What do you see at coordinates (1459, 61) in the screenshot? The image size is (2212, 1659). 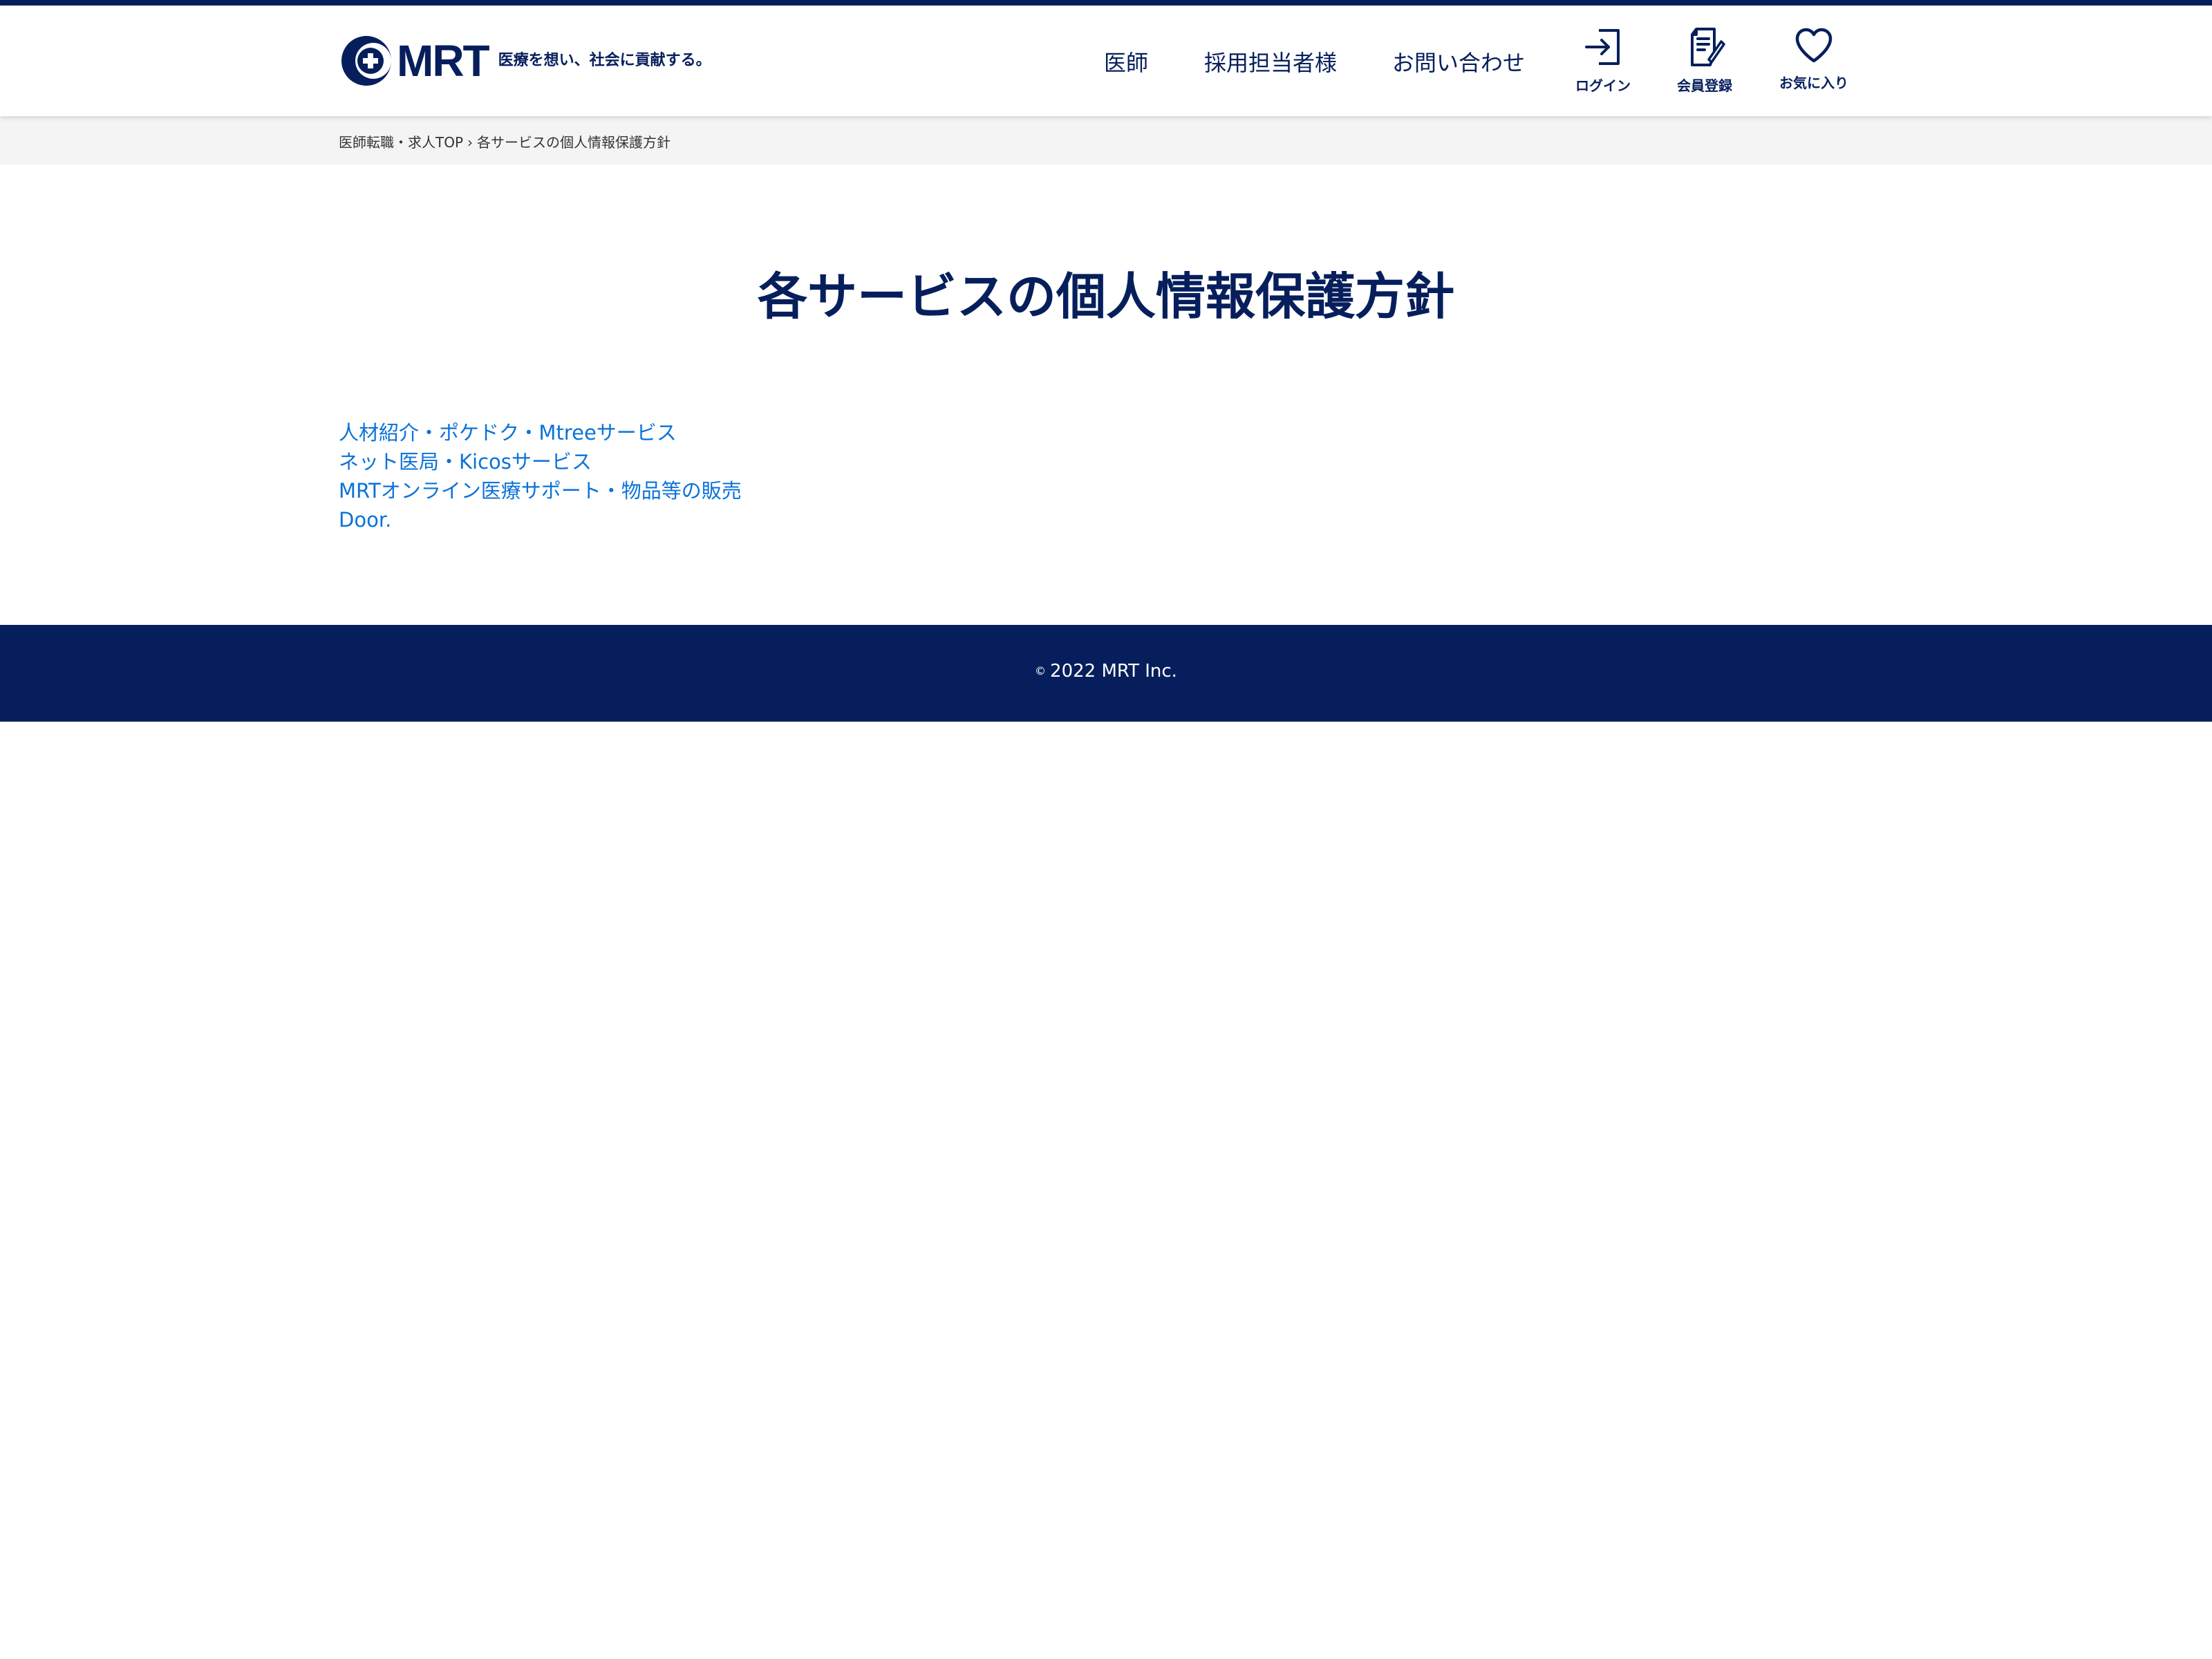 I see `nav-contact: お問い合わせ` at bounding box center [1459, 61].